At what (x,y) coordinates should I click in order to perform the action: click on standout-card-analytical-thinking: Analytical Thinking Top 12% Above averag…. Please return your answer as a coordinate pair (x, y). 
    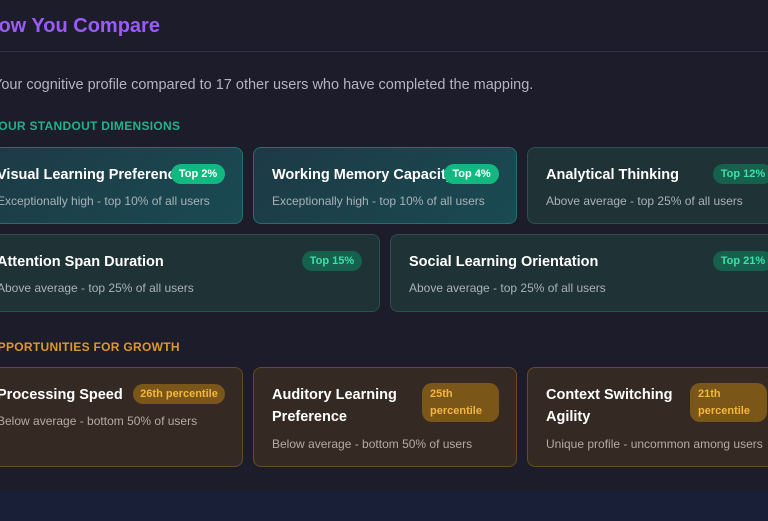
    Looking at the image, I should click on (647, 185).